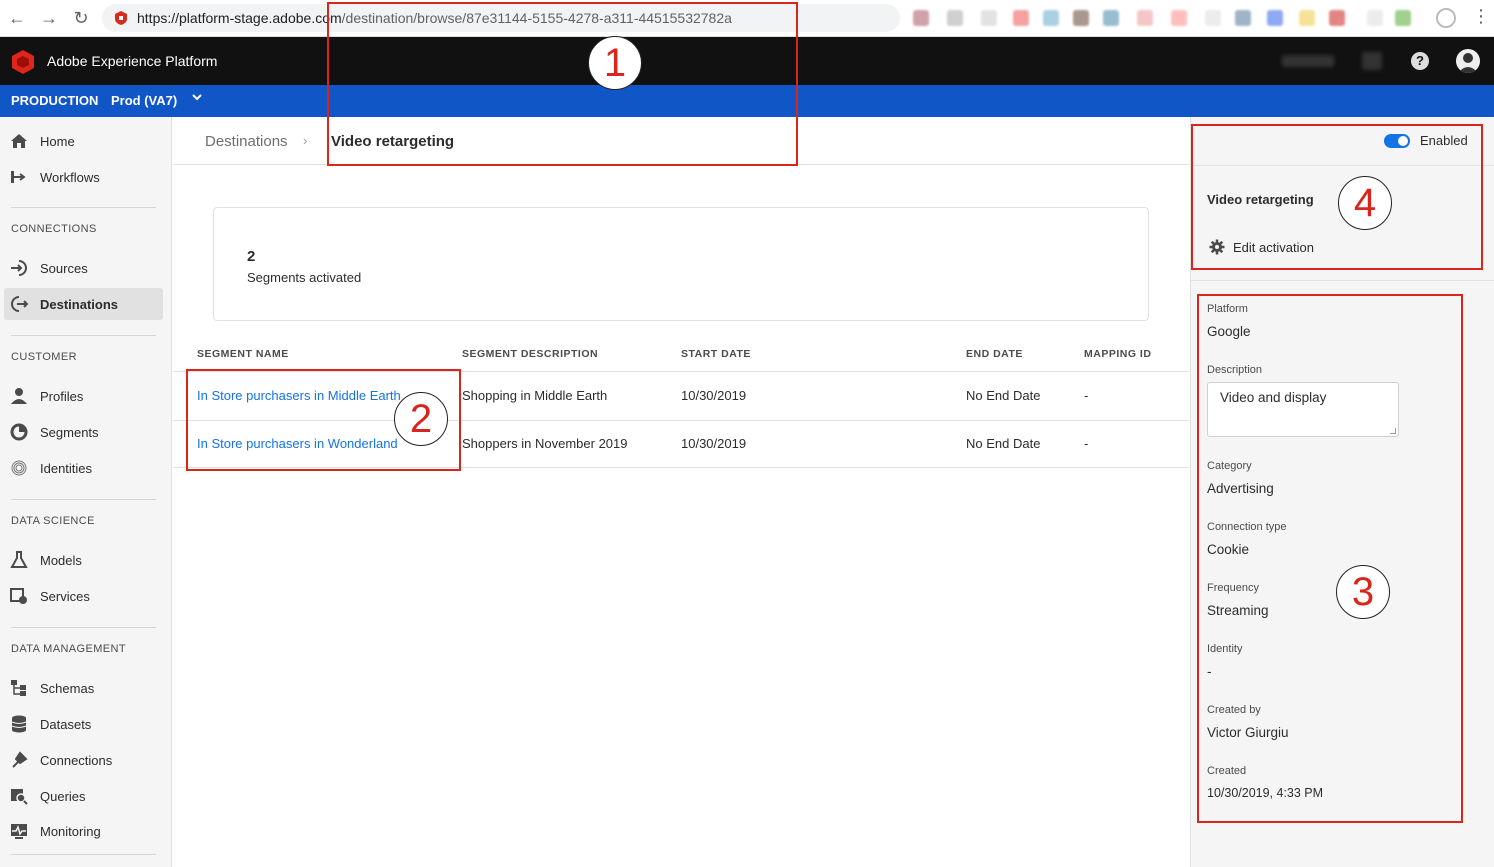 The height and width of the screenshot is (867, 1494). I want to click on sidebar-item-profiles: Profiles, so click(83, 396).